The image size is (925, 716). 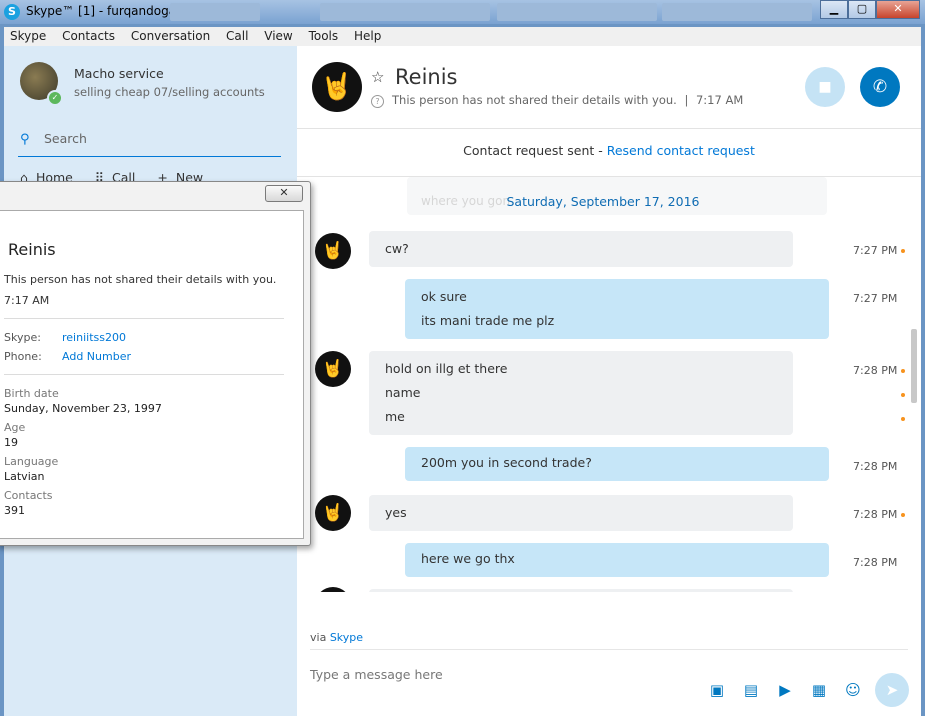 I want to click on video-camera-icon: ■, so click(x=825, y=87).